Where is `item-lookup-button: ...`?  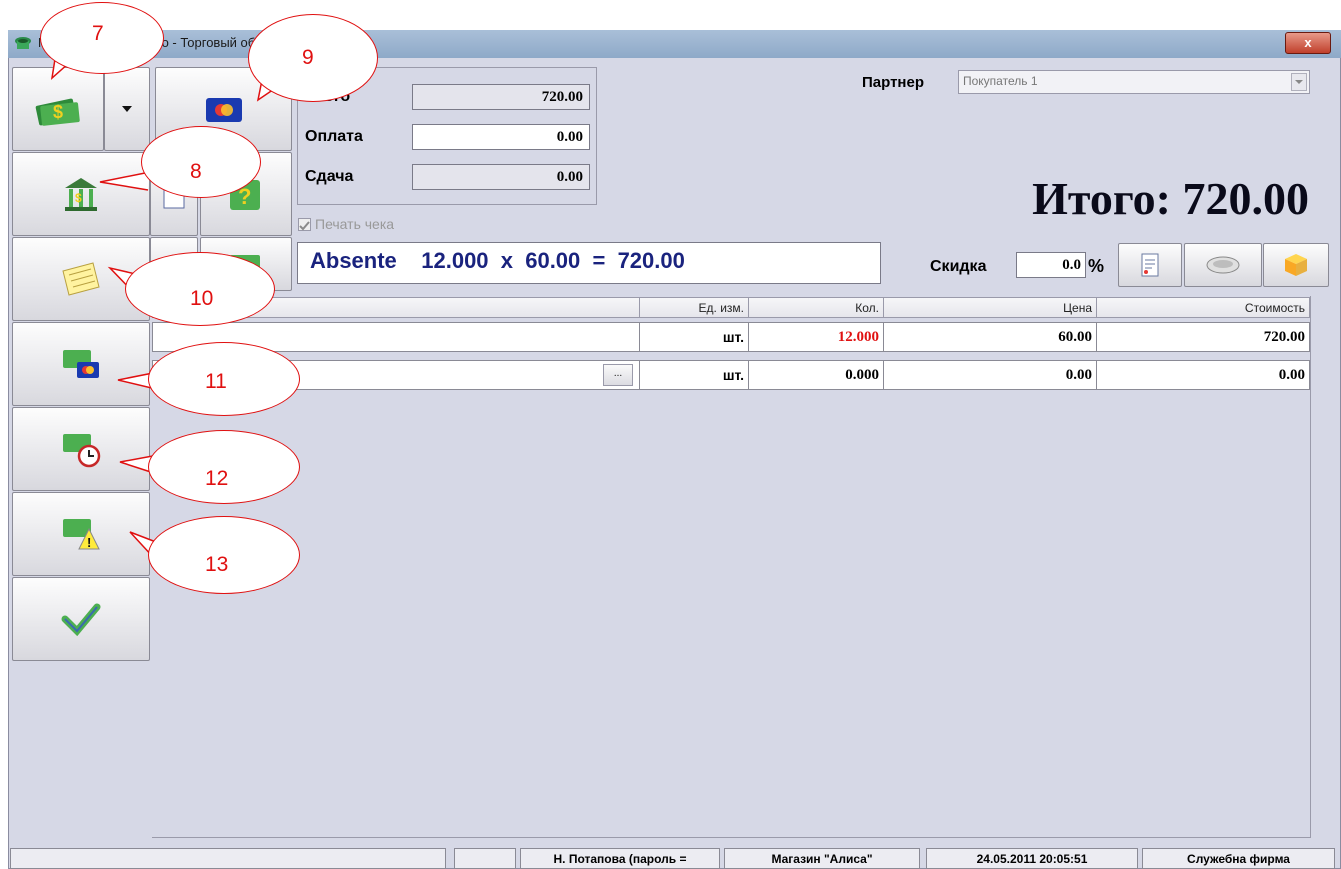
item-lookup-button: ... is located at coordinates (618, 375).